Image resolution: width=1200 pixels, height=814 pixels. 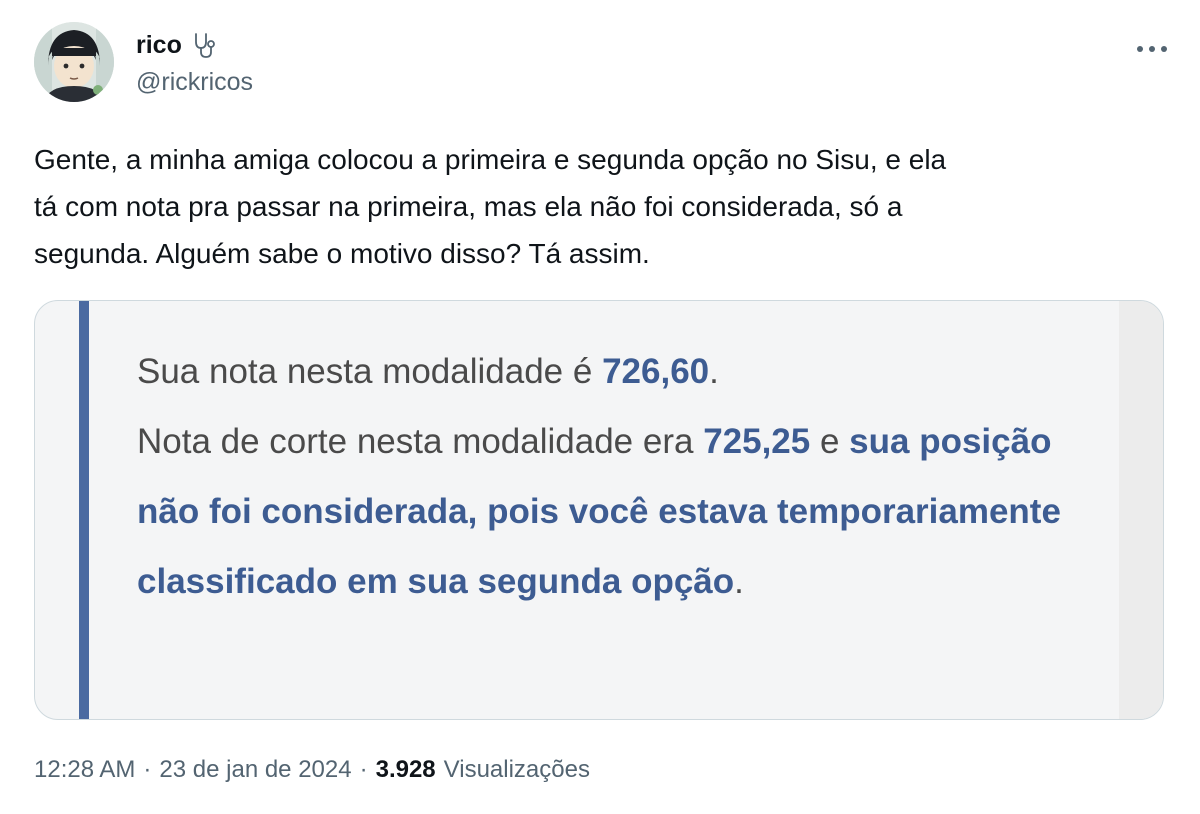 I want to click on author-handle: @rickricos, so click(x=194, y=82).